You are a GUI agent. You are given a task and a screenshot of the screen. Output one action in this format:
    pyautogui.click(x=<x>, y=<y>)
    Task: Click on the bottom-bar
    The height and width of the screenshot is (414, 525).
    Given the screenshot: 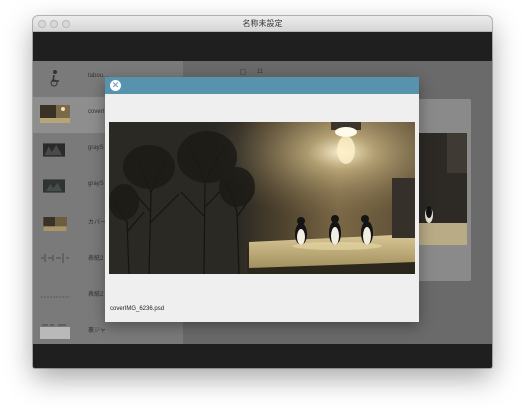 What is the action you would take?
    pyautogui.click(x=262, y=356)
    